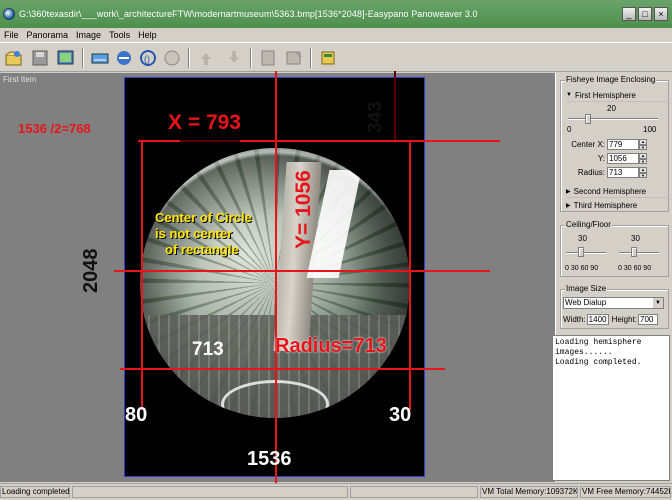 The width and height of the screenshot is (672, 500). I want to click on toolbar: (), so click(336, 57).